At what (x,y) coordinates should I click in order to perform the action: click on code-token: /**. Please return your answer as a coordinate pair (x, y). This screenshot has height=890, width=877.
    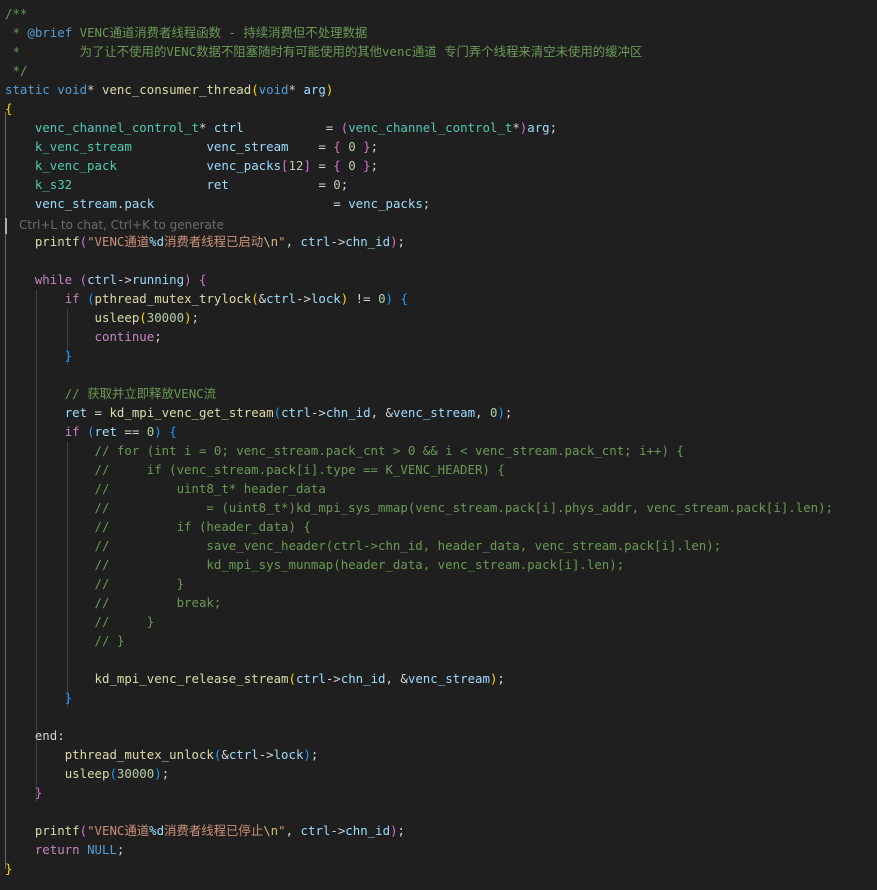
    Looking at the image, I should click on (16, 13).